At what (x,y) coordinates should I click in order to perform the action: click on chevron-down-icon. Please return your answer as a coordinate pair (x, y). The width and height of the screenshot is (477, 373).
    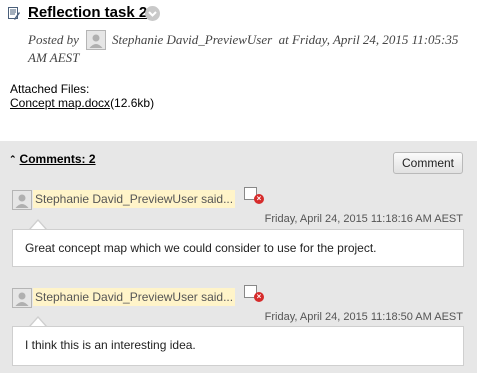
    Looking at the image, I should click on (152, 13).